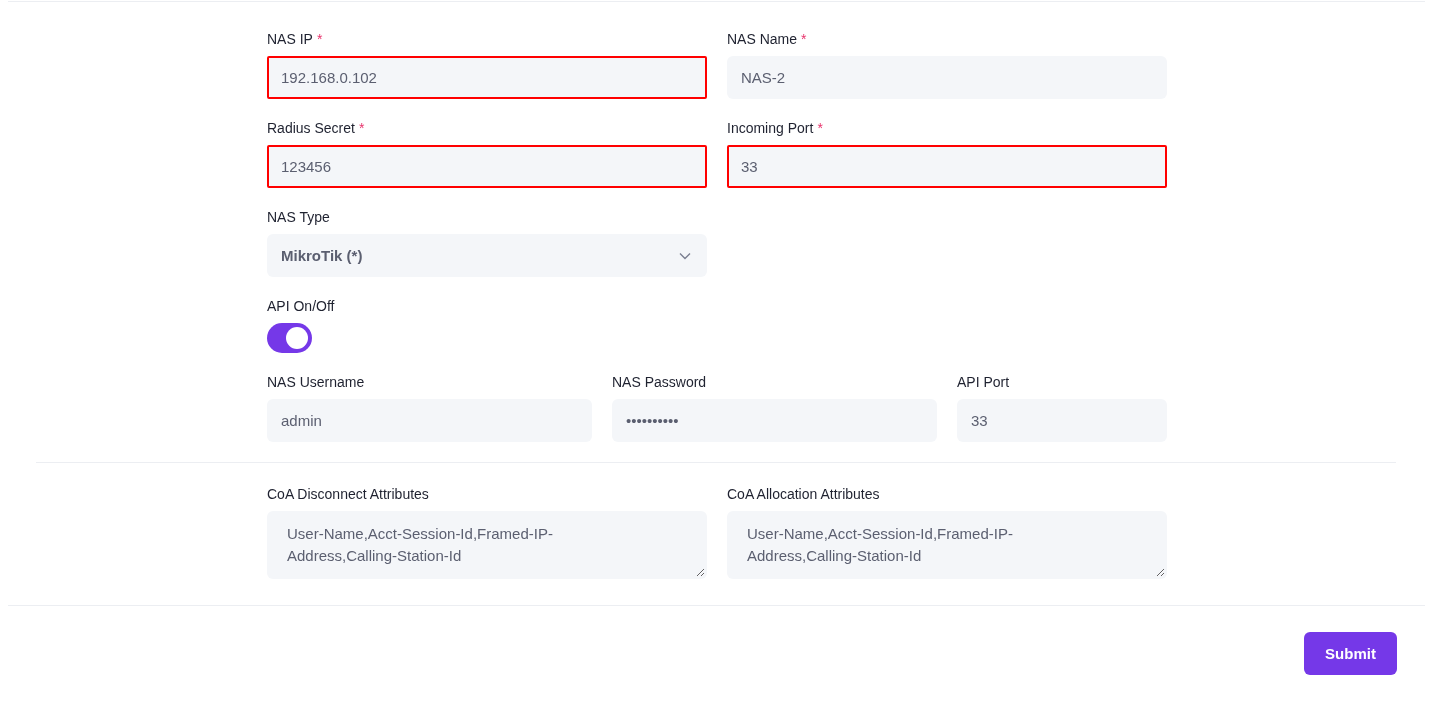 Image resolution: width=1434 pixels, height=720 pixels. Describe the element at coordinates (803, 494) in the screenshot. I see `field-label: CoA Allocation Attributes` at that location.